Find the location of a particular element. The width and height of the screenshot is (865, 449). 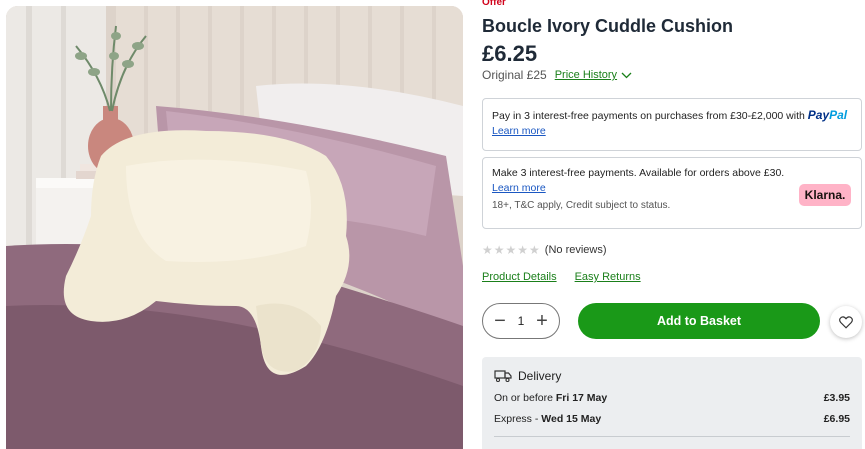

original-price-row: Original £25 Price History is located at coordinates (557, 75).